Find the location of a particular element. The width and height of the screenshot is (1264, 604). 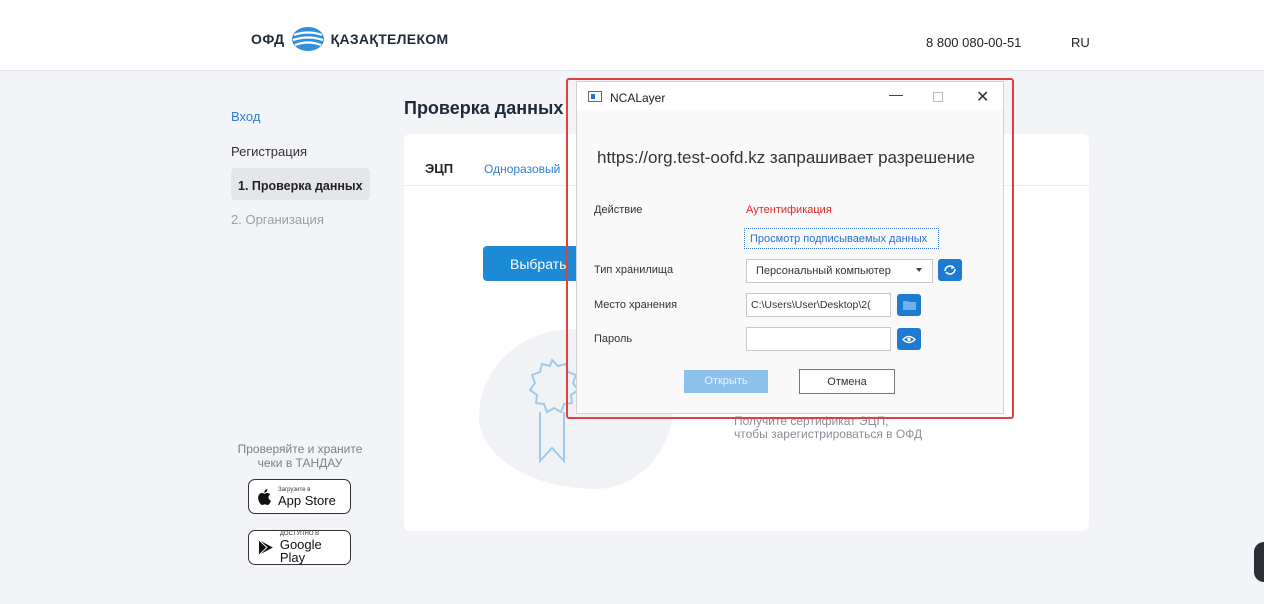

password-input is located at coordinates (818, 339).